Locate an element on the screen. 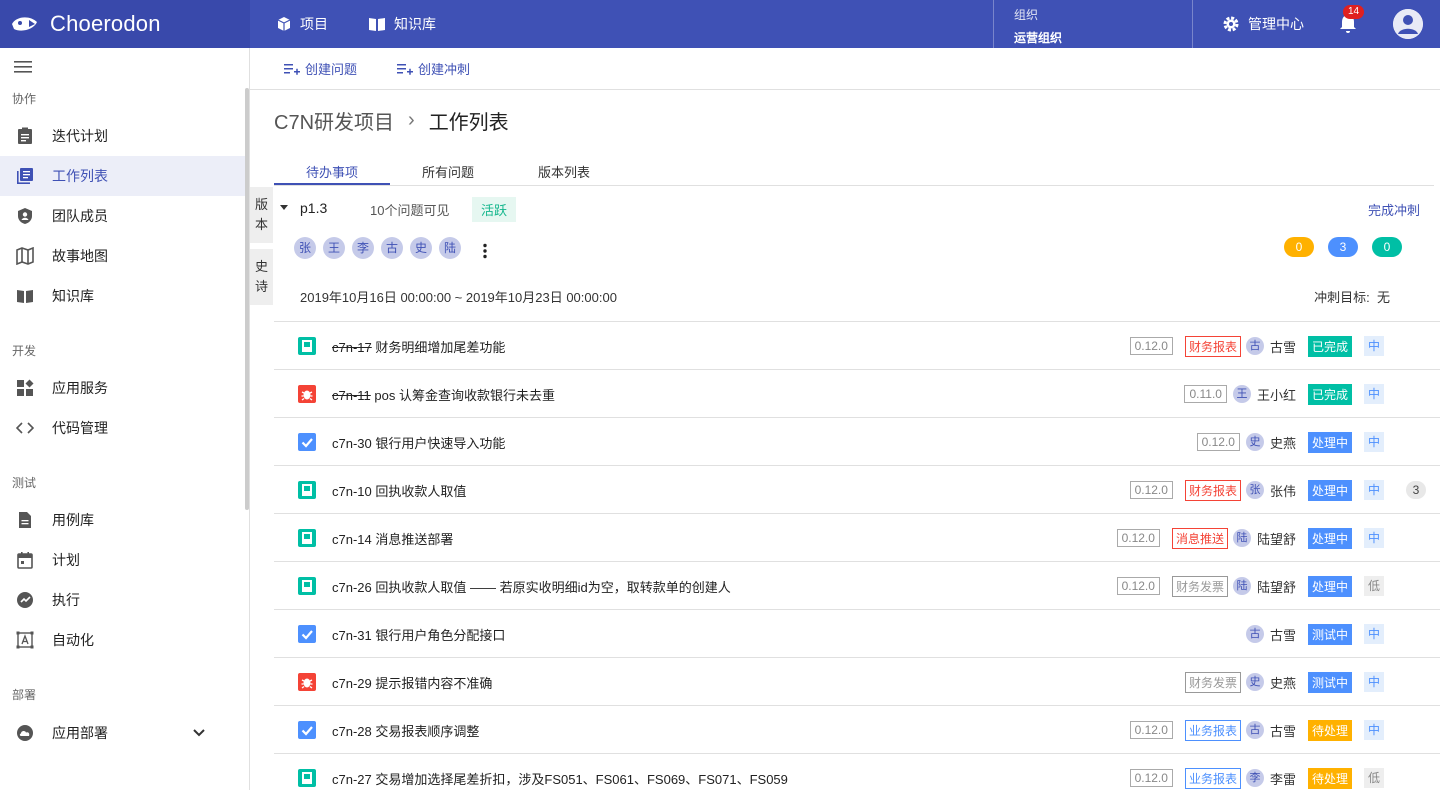 The height and width of the screenshot is (790, 1440). epic-panel-tab: 史诗 is located at coordinates (261, 277).